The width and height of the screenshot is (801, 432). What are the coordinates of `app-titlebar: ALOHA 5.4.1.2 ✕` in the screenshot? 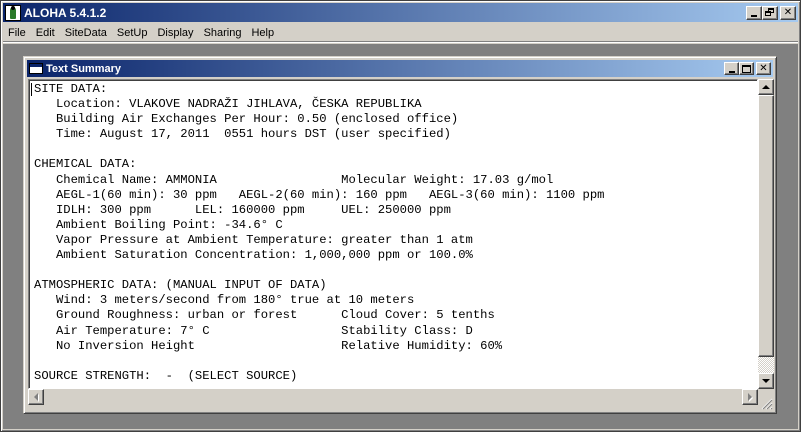 It's located at (400, 12).